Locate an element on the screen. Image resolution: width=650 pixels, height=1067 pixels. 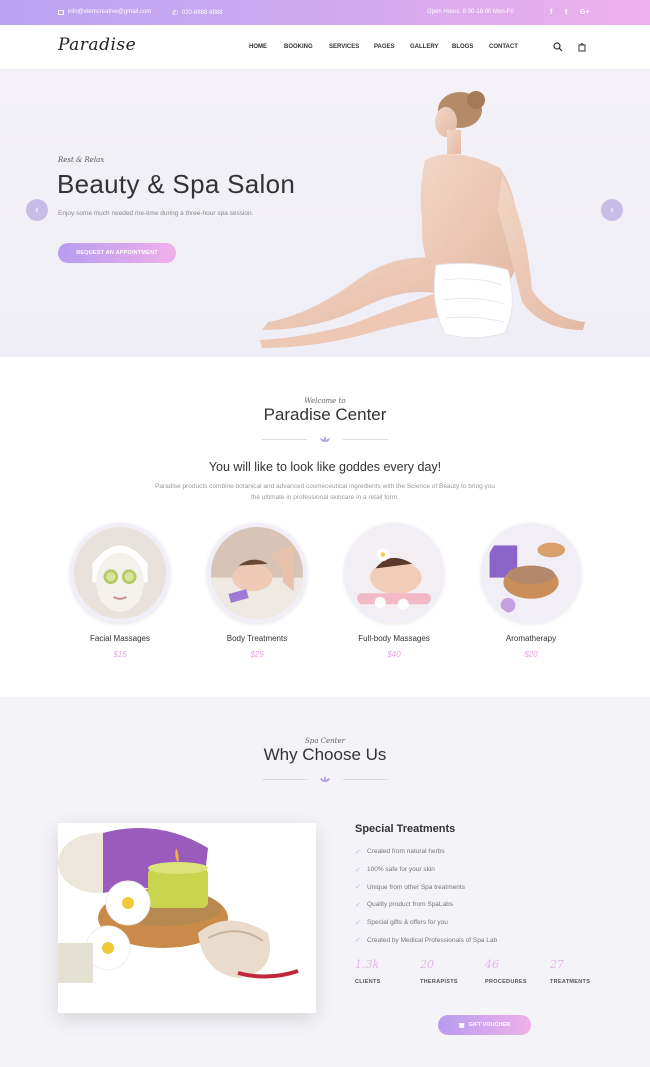
email-contact: info@elemcreative@gmail.com is located at coordinates (104, 12).